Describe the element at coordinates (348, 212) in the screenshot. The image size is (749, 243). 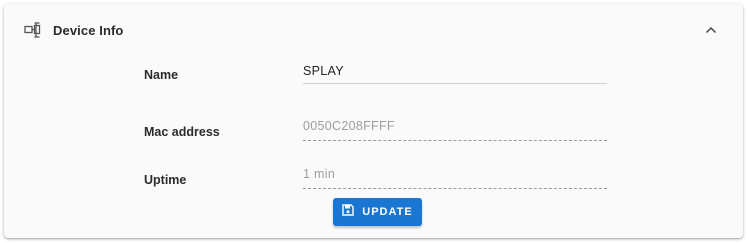
I see `save-icon` at that location.